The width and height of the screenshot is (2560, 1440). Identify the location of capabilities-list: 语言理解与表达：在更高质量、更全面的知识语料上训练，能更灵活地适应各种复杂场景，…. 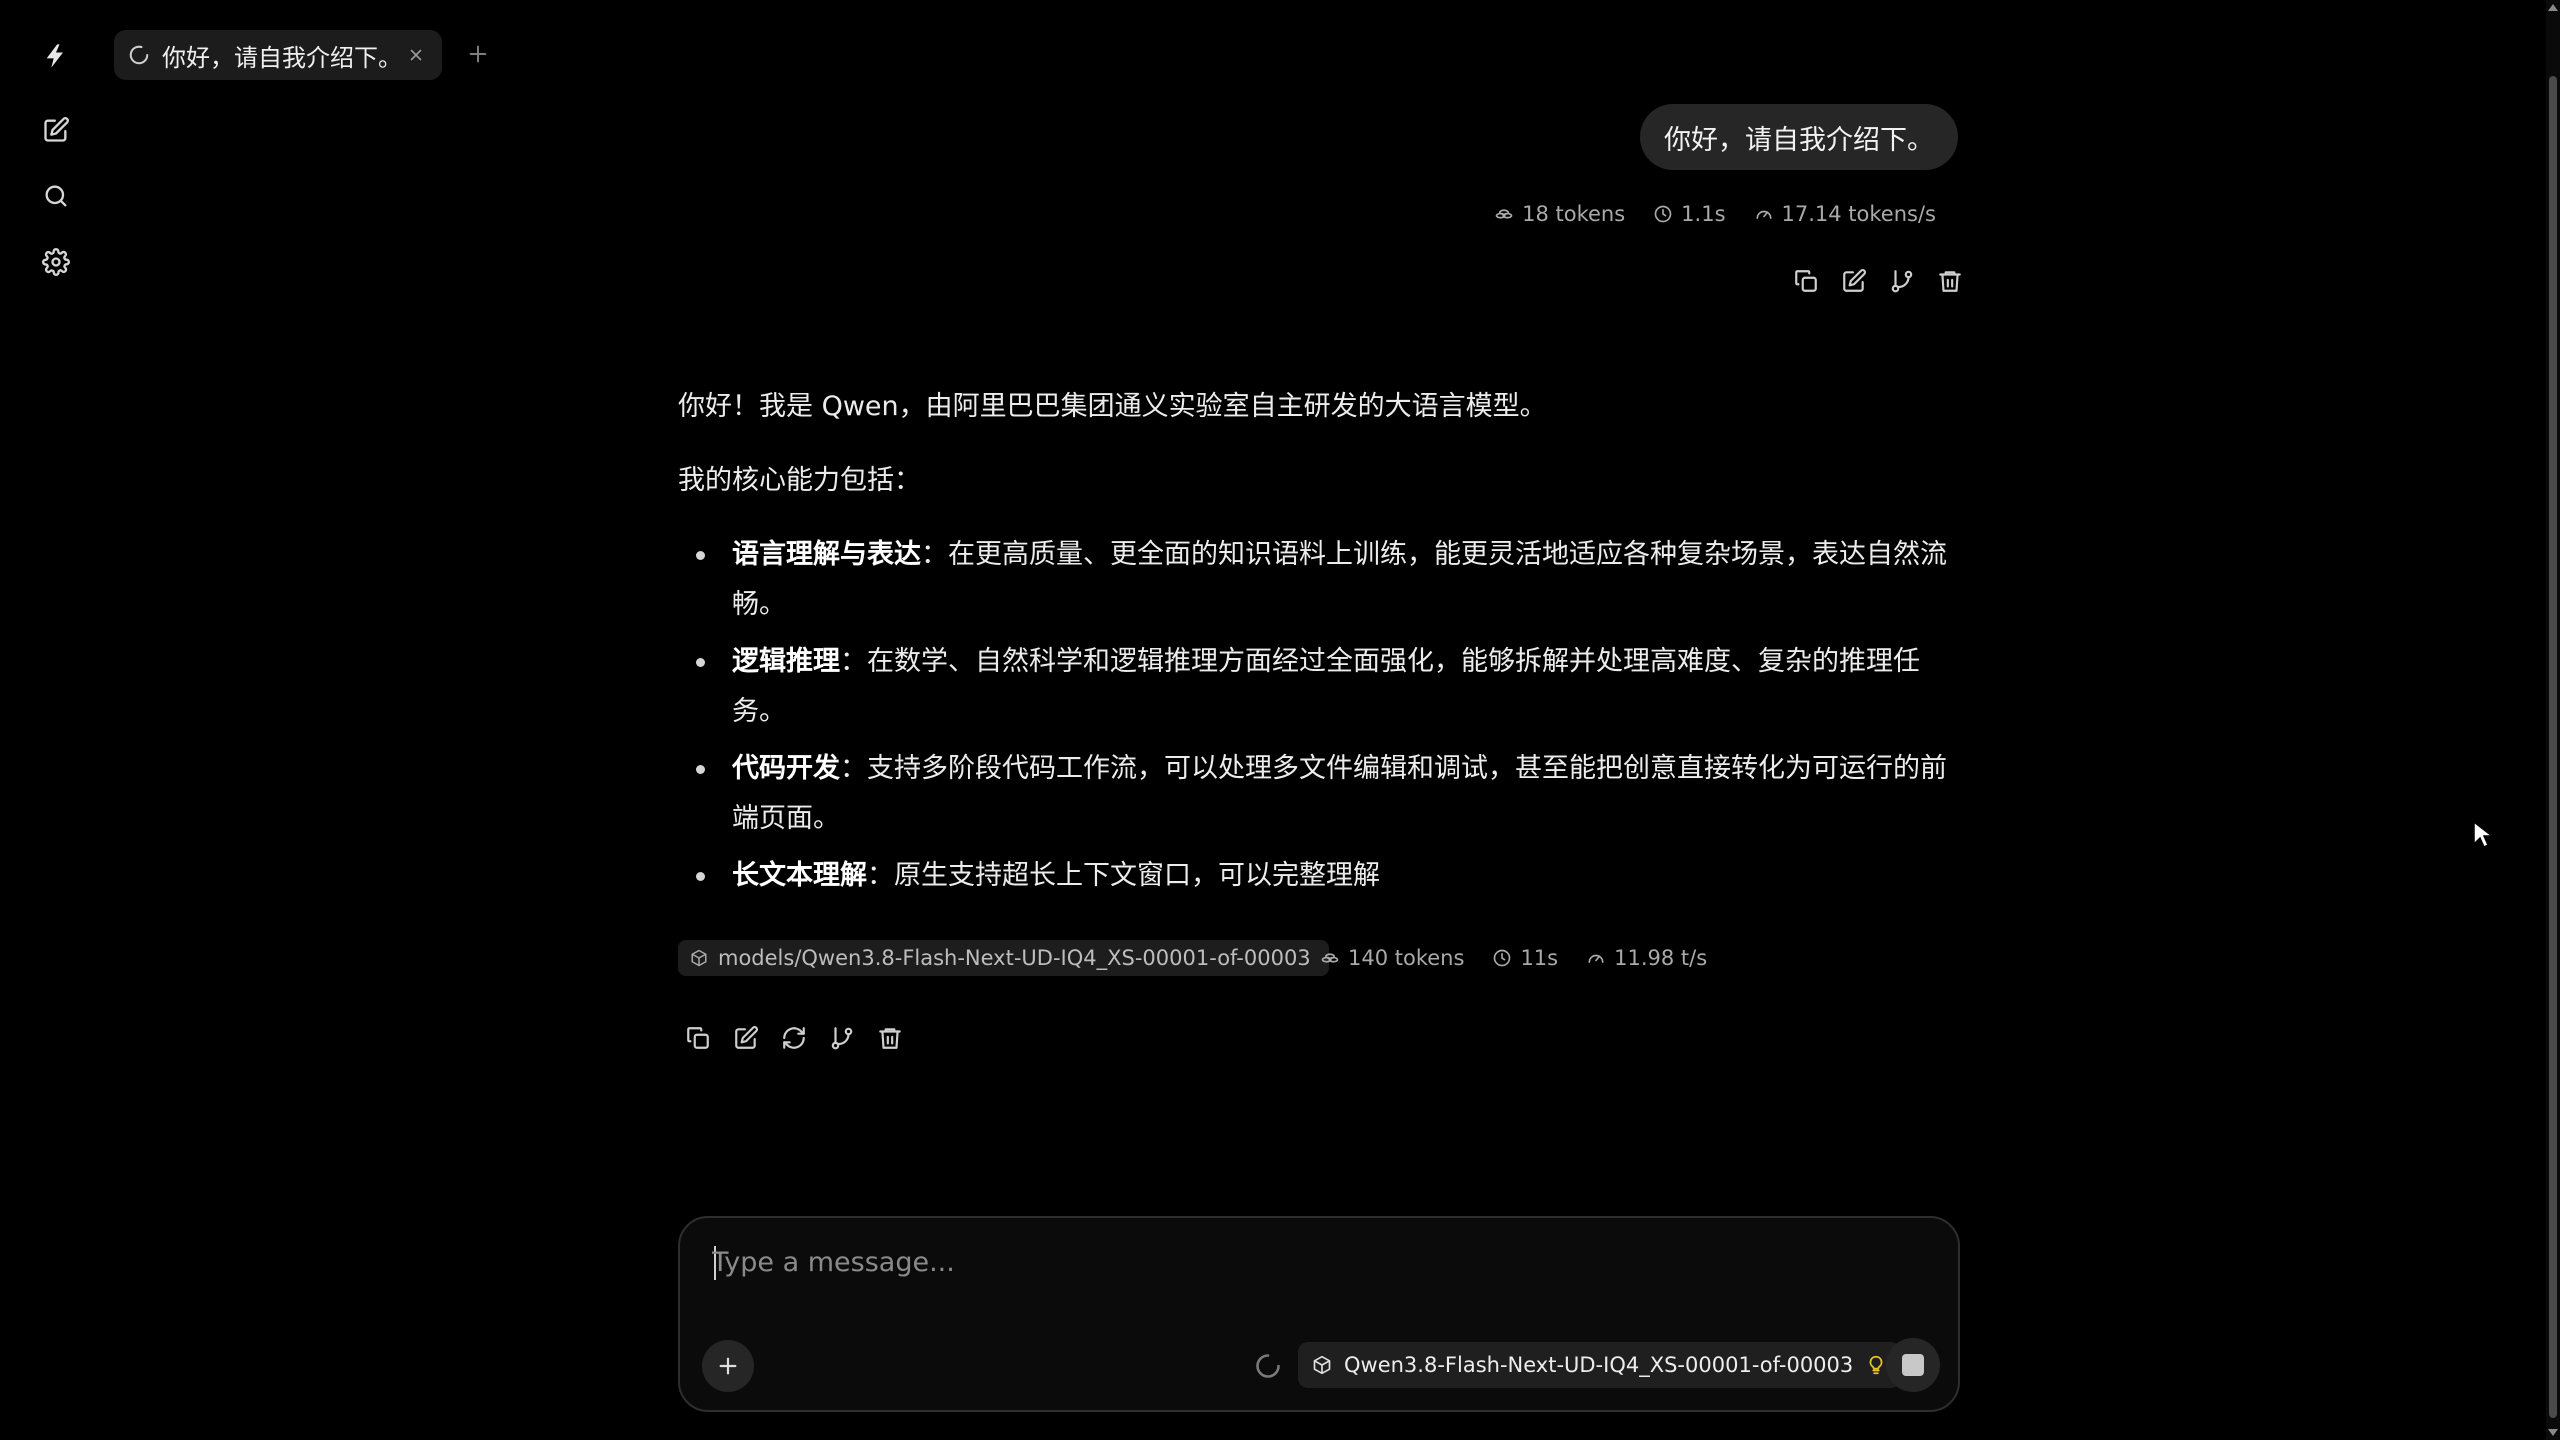
(1319, 715).